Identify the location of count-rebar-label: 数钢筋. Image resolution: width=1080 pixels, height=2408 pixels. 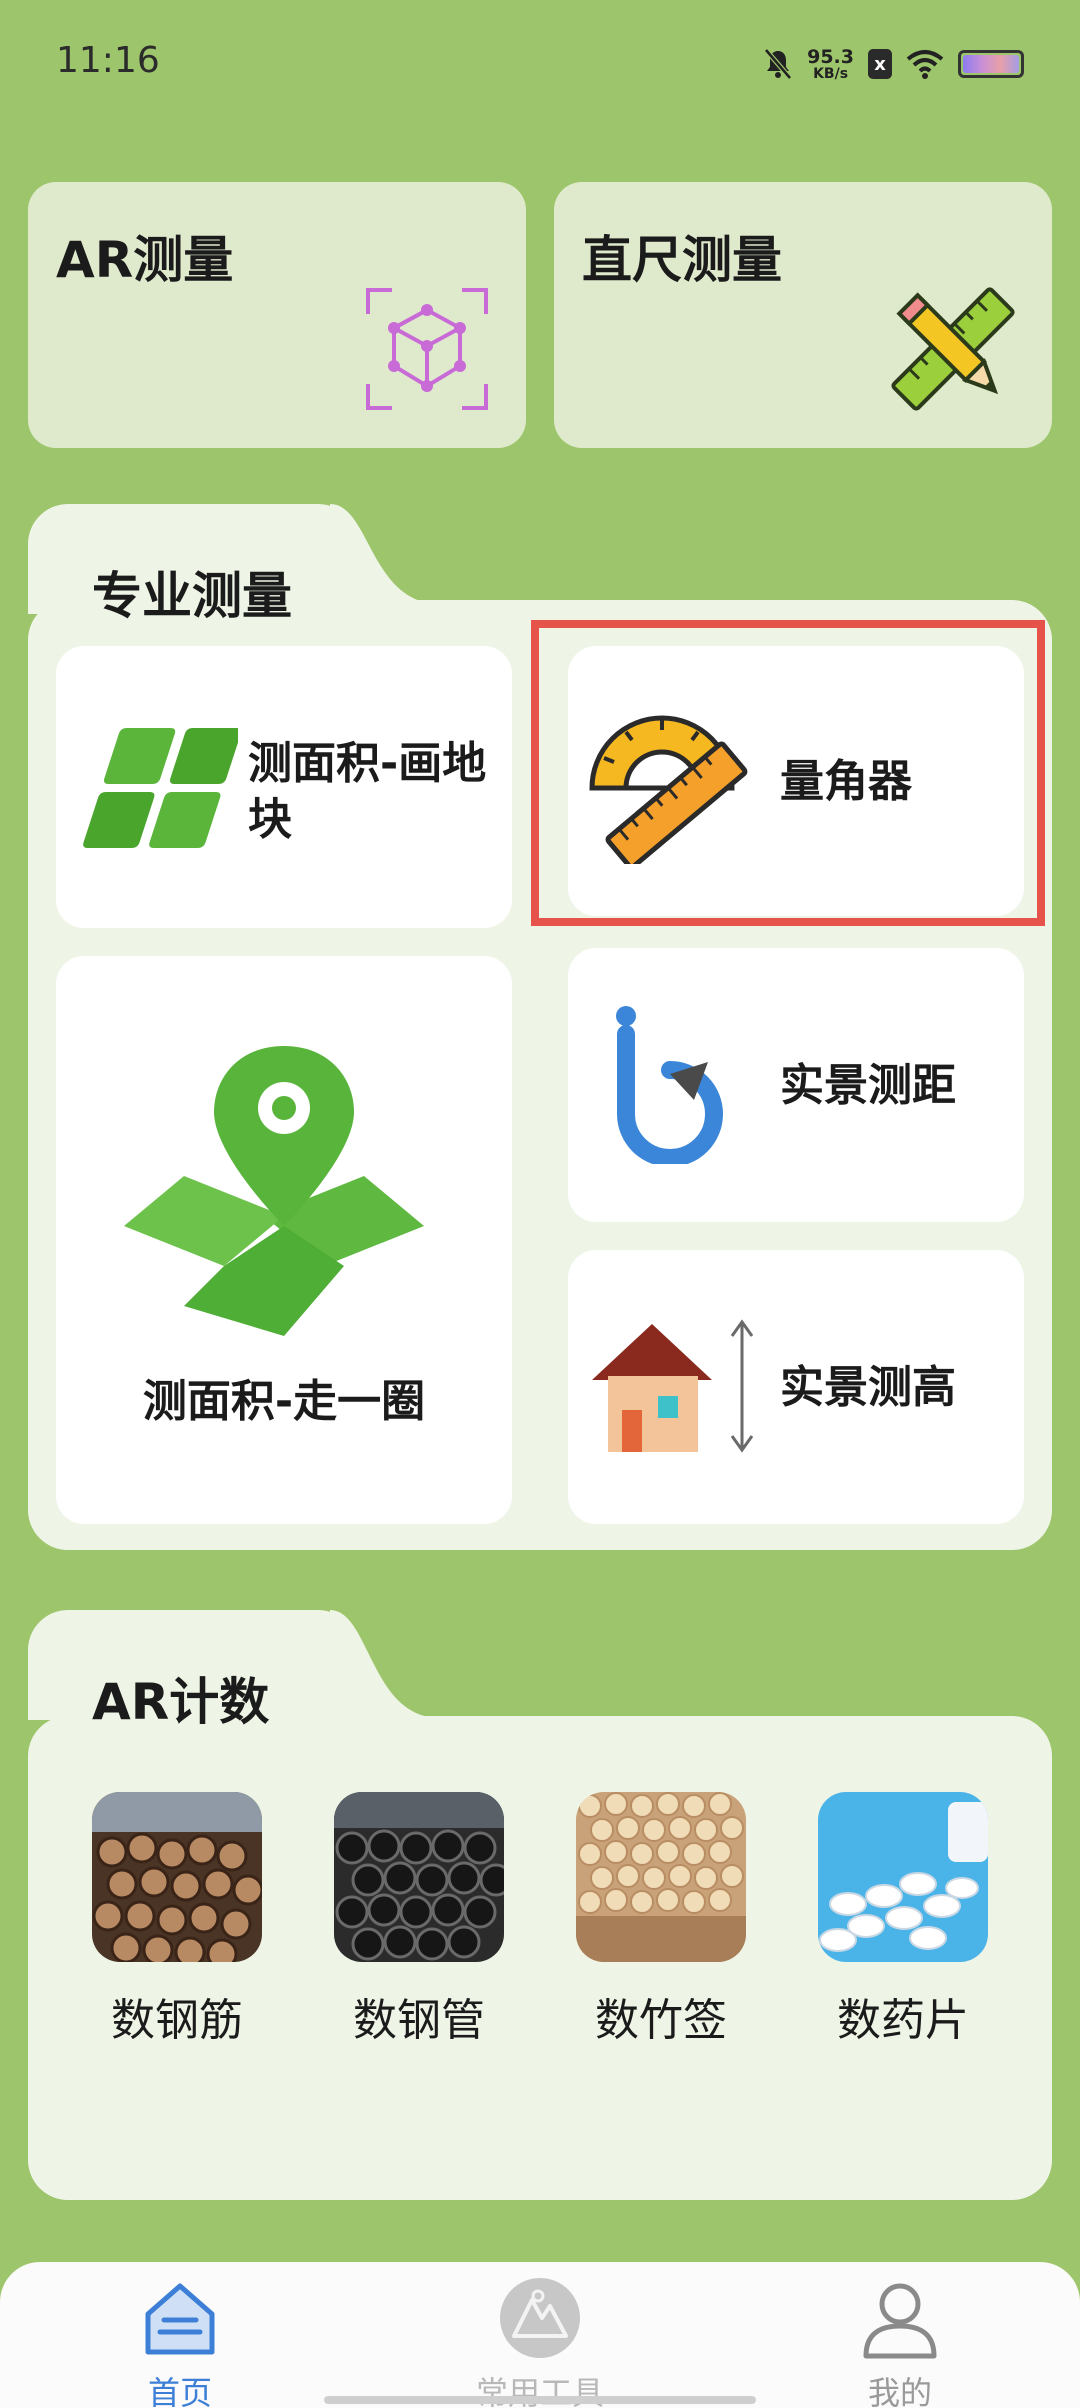
(177, 2020).